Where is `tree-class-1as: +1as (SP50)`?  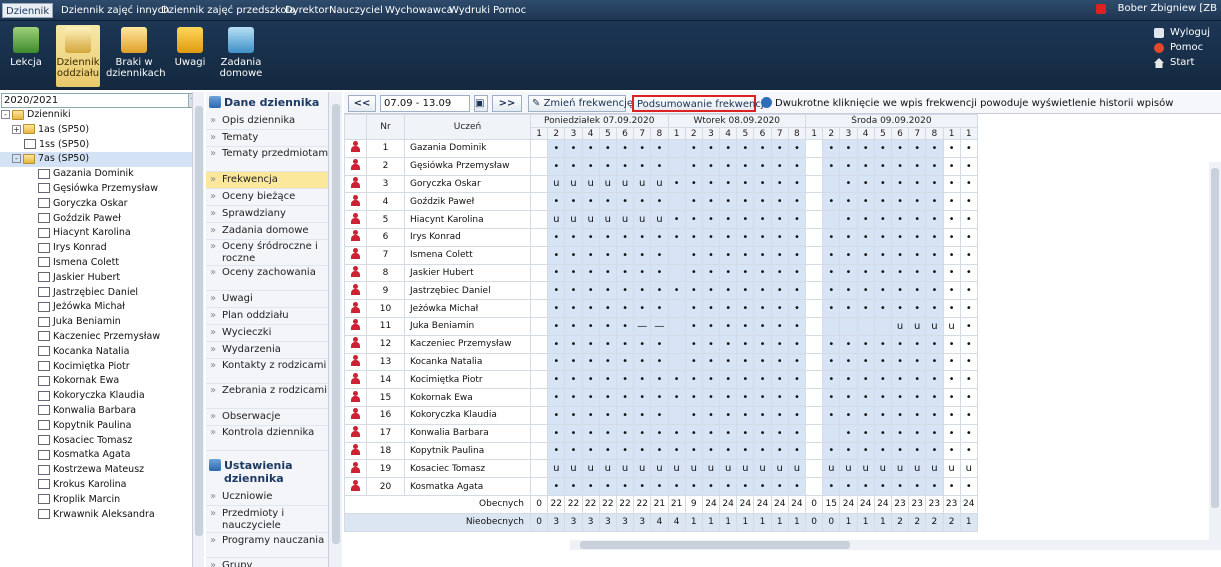
tree-class-1as: +1as (SP50) is located at coordinates (101, 130).